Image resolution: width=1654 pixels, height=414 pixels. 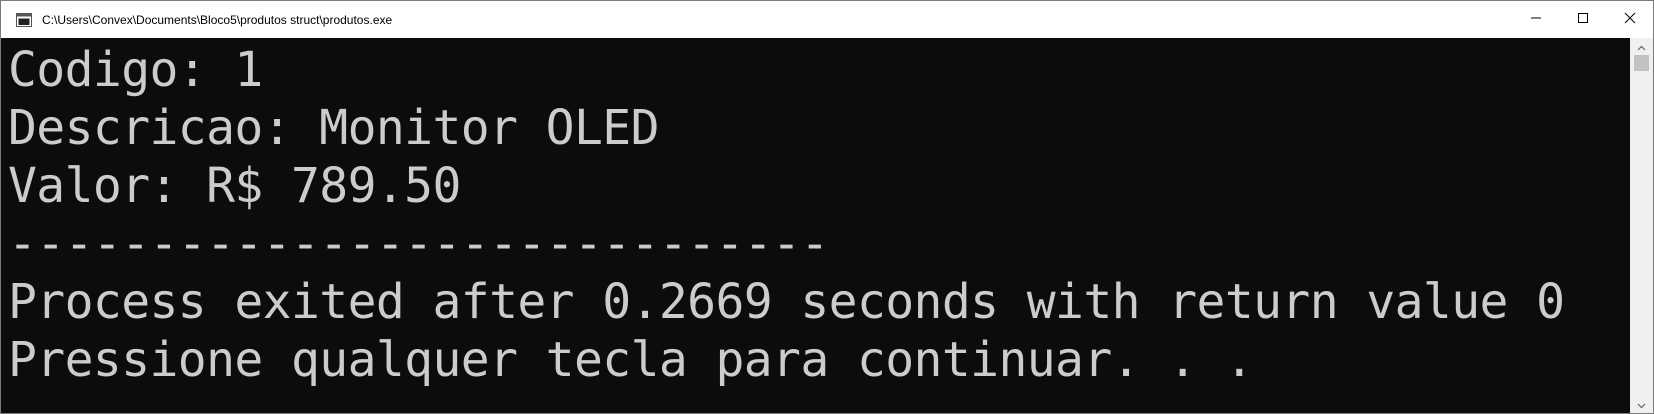 I want to click on console-line-value: Valor: R$ 789.50, so click(x=234, y=186).